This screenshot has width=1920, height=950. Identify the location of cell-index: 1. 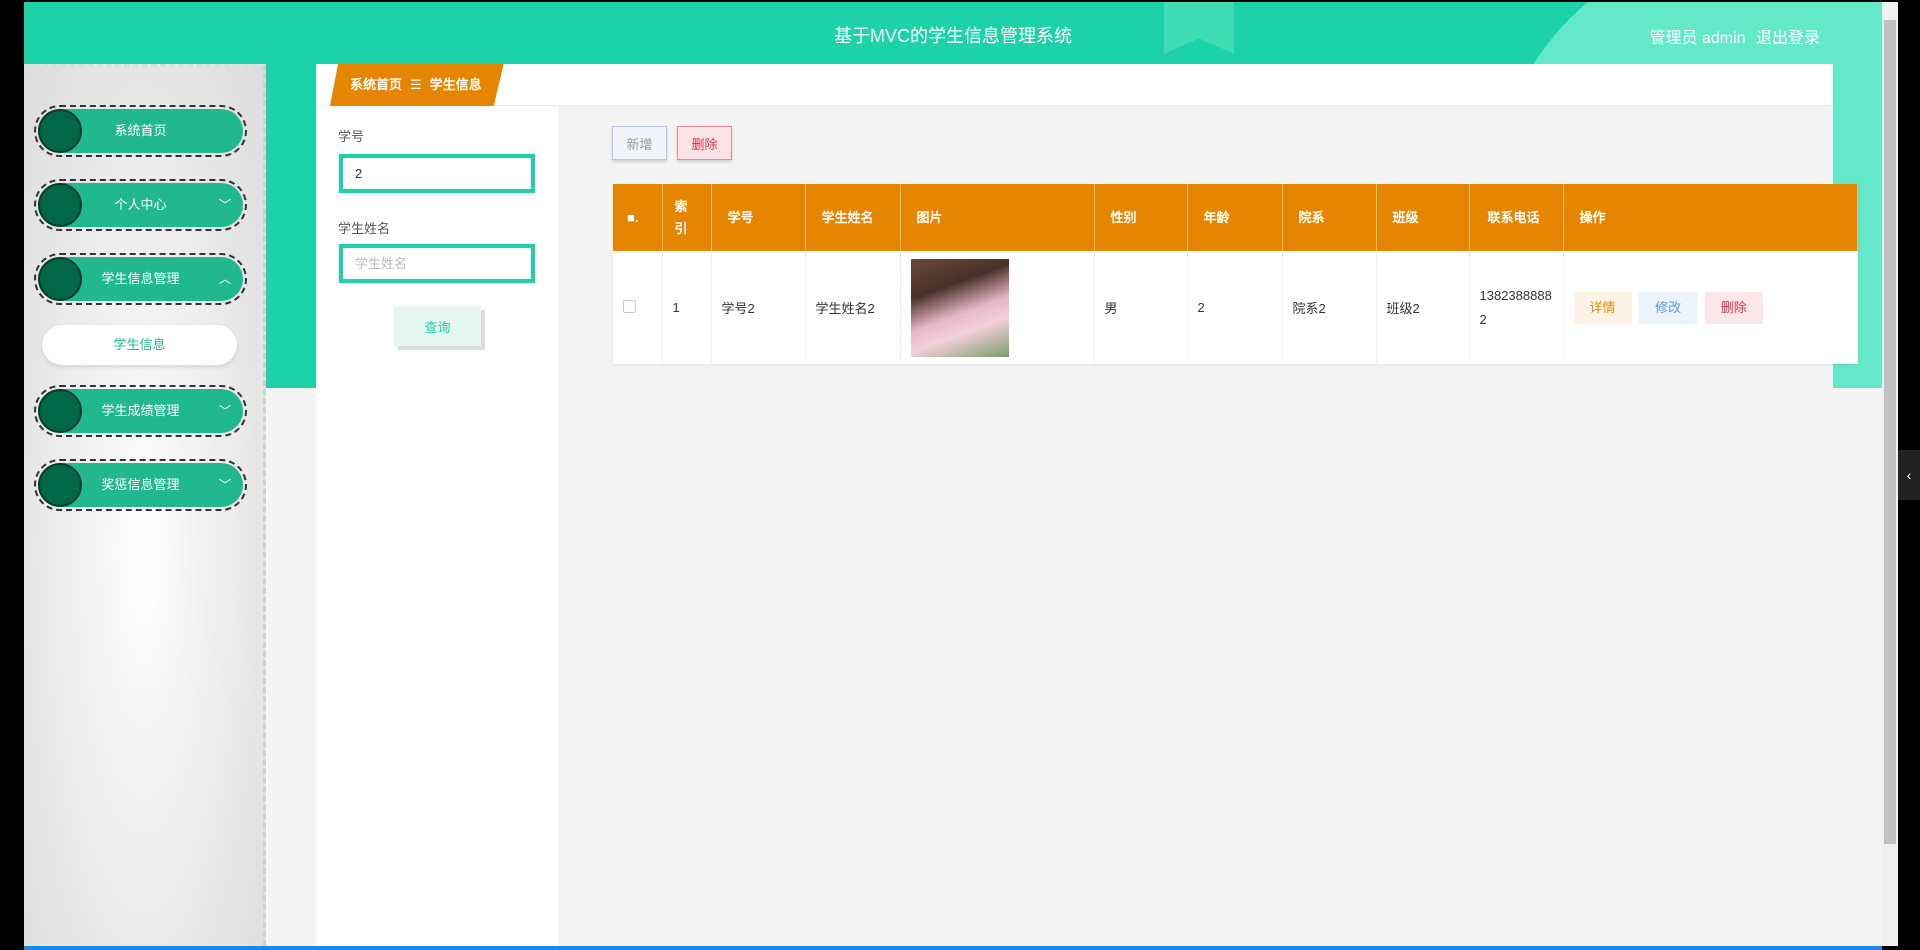
(687, 307).